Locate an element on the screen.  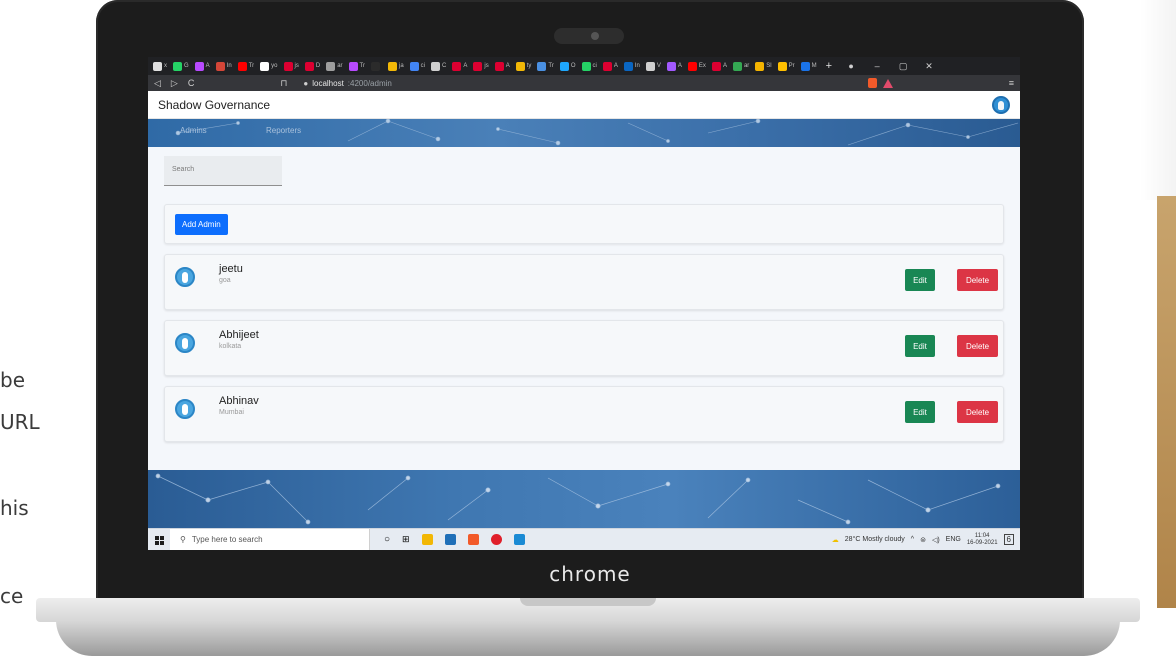
tab-label: ar is located at coordinates (340, 66).